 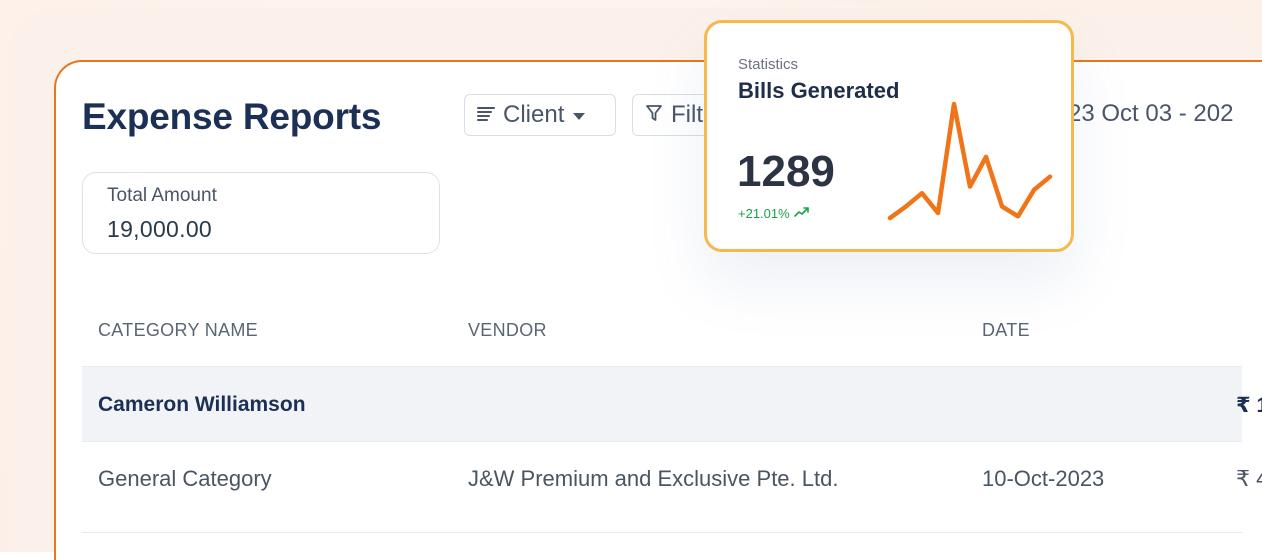 What do you see at coordinates (579, 115) in the screenshot?
I see `caret-down-icon` at bounding box center [579, 115].